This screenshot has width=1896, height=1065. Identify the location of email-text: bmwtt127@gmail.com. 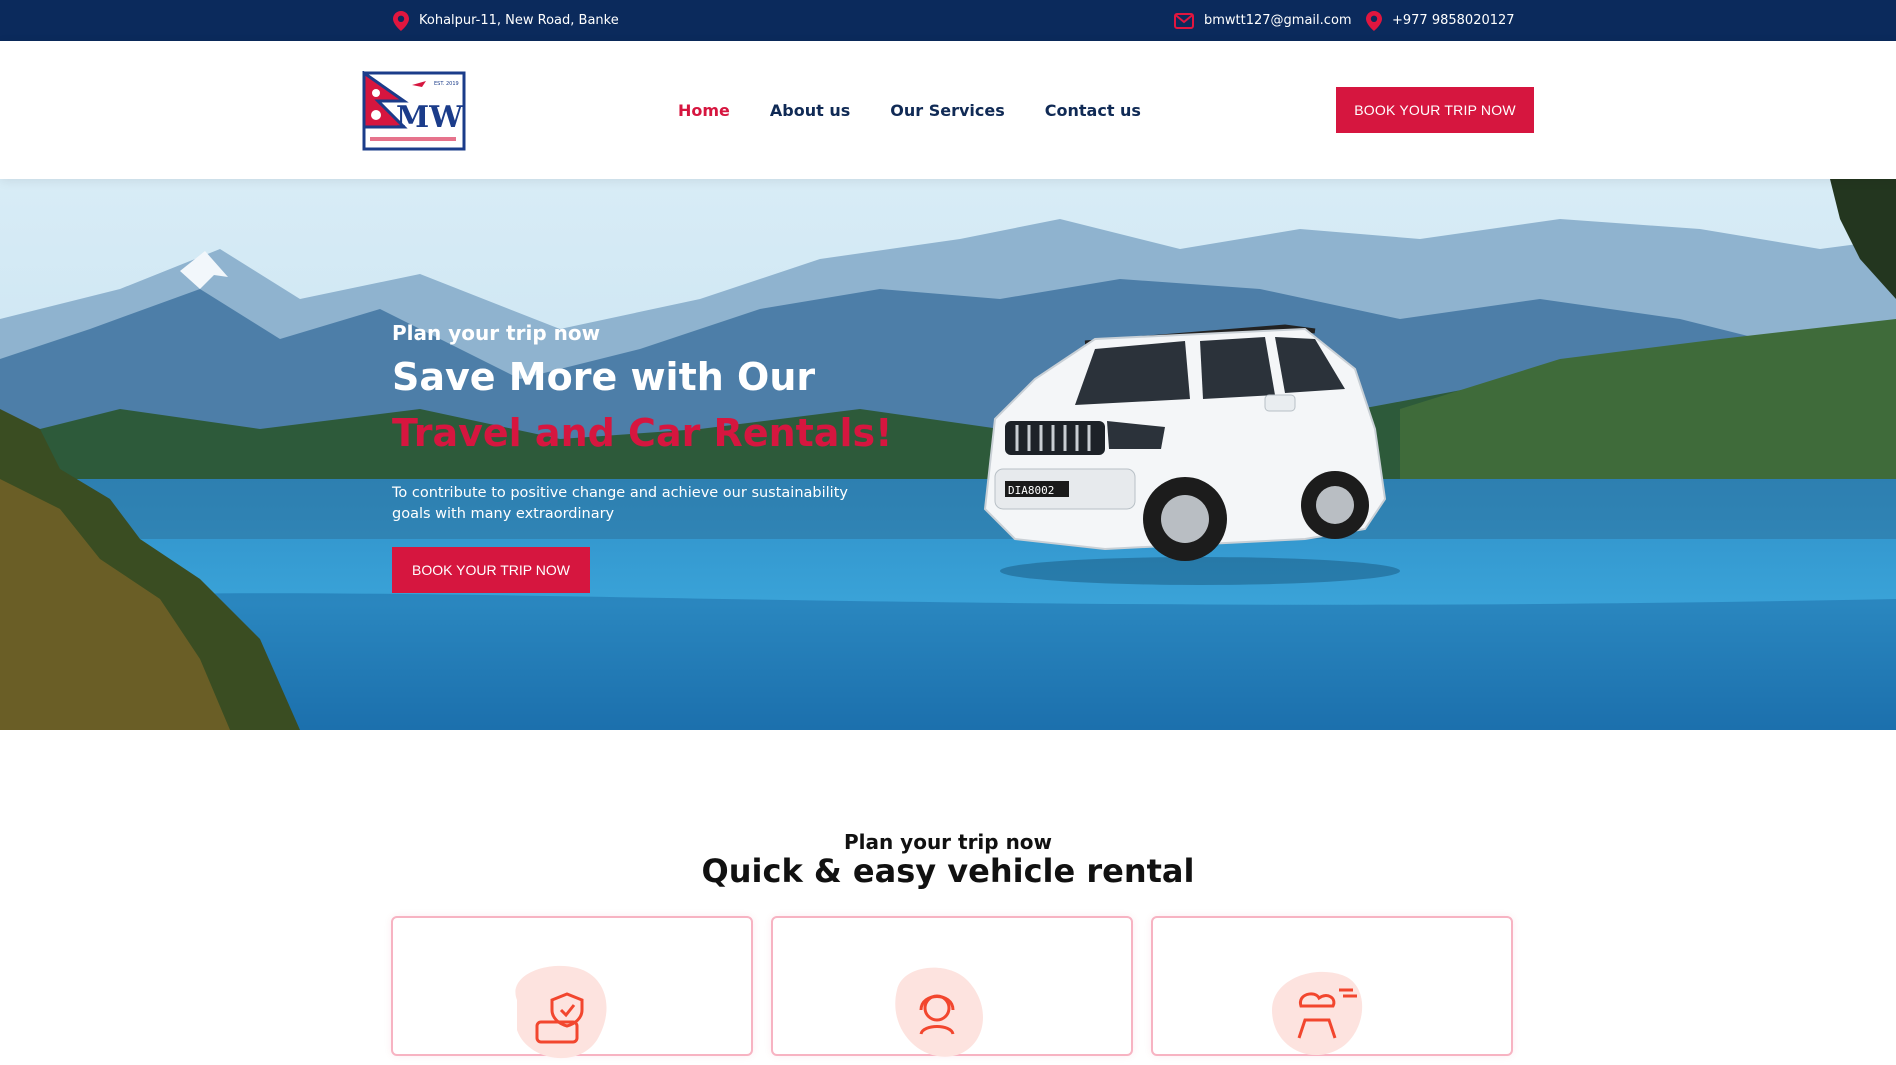
(1278, 20).